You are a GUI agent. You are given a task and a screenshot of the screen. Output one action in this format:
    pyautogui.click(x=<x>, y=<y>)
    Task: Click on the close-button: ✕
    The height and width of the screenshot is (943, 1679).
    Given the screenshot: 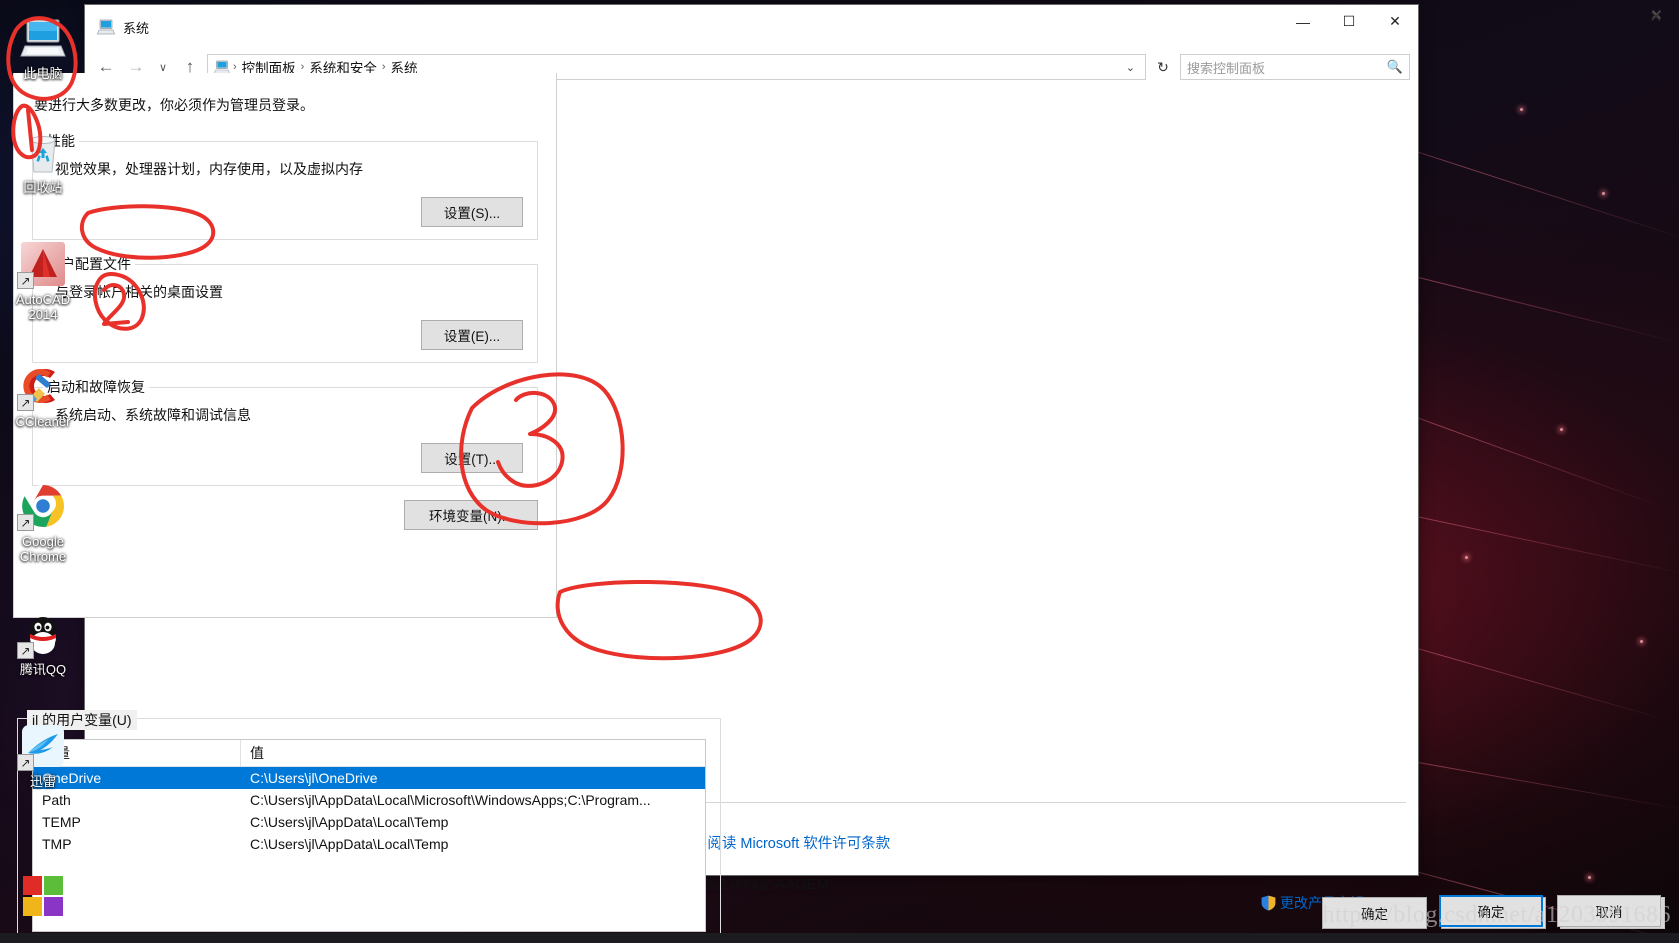 What is the action you would take?
    pyautogui.click(x=1395, y=21)
    